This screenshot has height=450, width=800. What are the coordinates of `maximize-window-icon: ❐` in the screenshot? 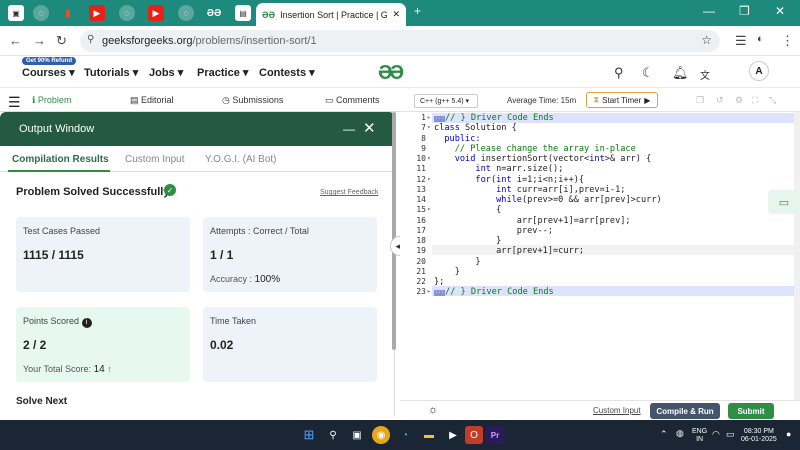 It's located at (744, 11).